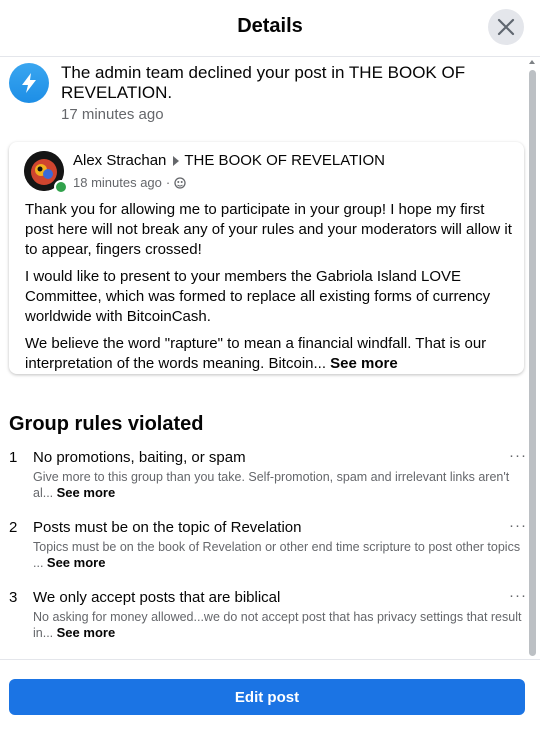 Image resolution: width=540 pixels, height=731 pixels. I want to click on dialog-title: Details, so click(270, 26).